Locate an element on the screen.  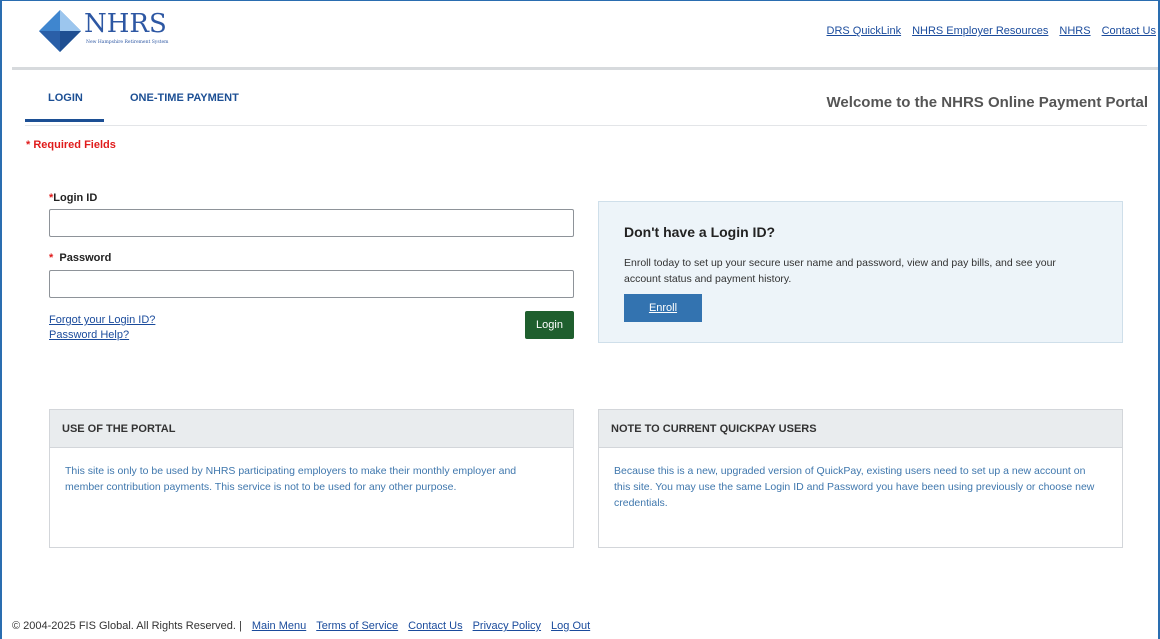
footer-terms-link: Terms of Service is located at coordinates (357, 626).